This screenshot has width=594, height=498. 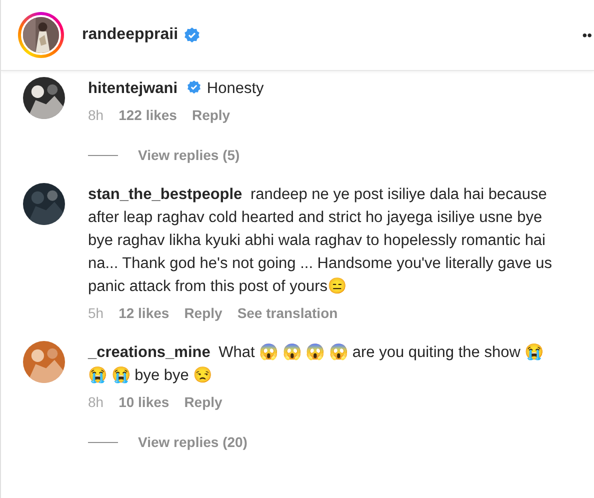 What do you see at coordinates (130, 35) in the screenshot?
I see `username: randeeppraii` at bounding box center [130, 35].